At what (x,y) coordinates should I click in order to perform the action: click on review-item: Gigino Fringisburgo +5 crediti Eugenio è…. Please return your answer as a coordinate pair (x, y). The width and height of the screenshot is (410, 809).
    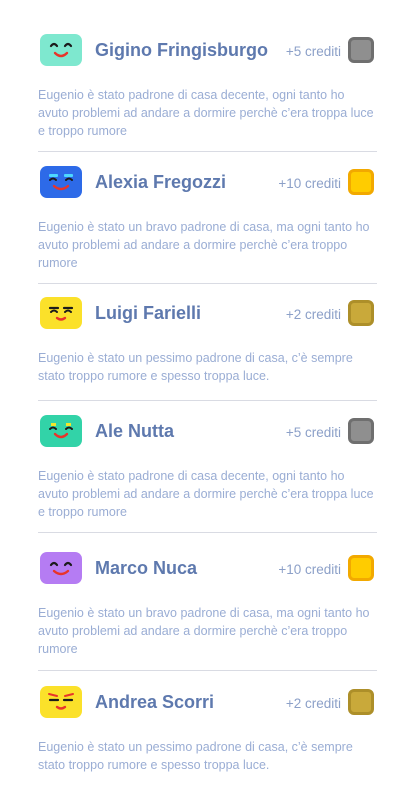
    Looking at the image, I should click on (207, 93).